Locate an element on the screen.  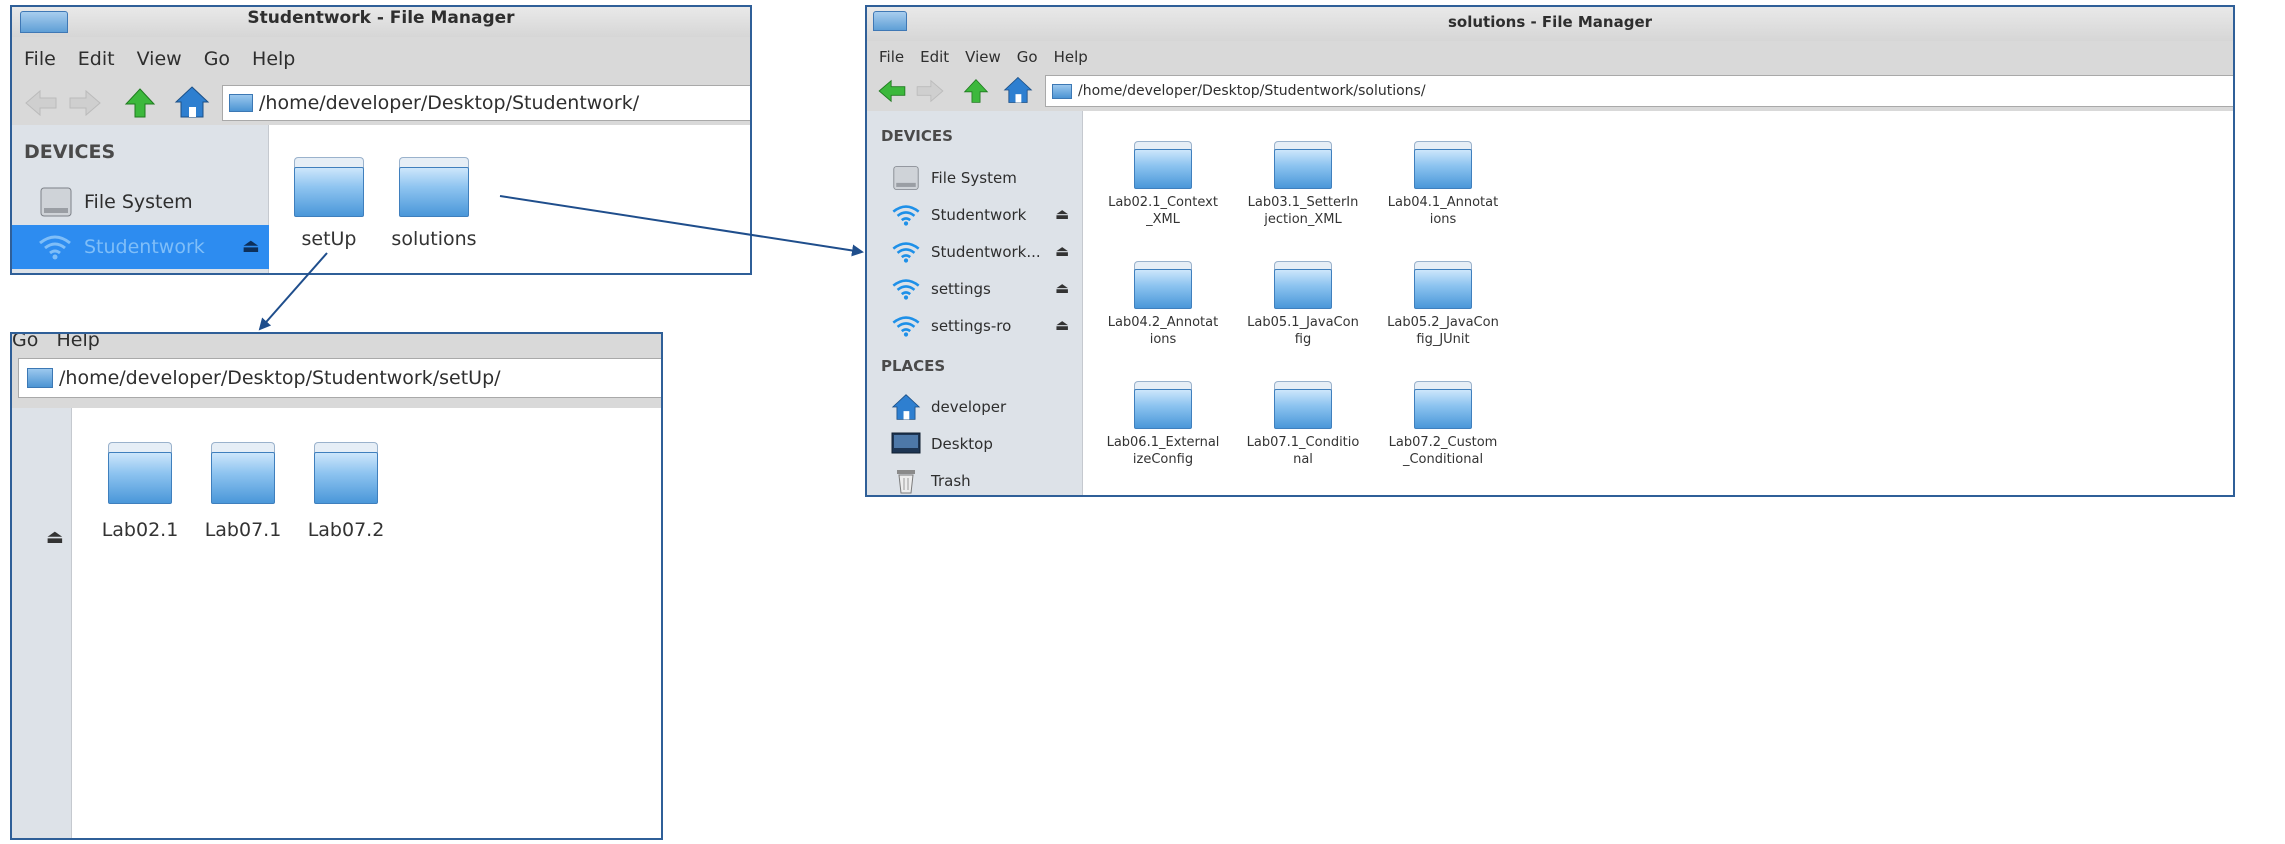
sidebar-item-settings-ro: settings-ro ⏏ is located at coordinates (975, 326).